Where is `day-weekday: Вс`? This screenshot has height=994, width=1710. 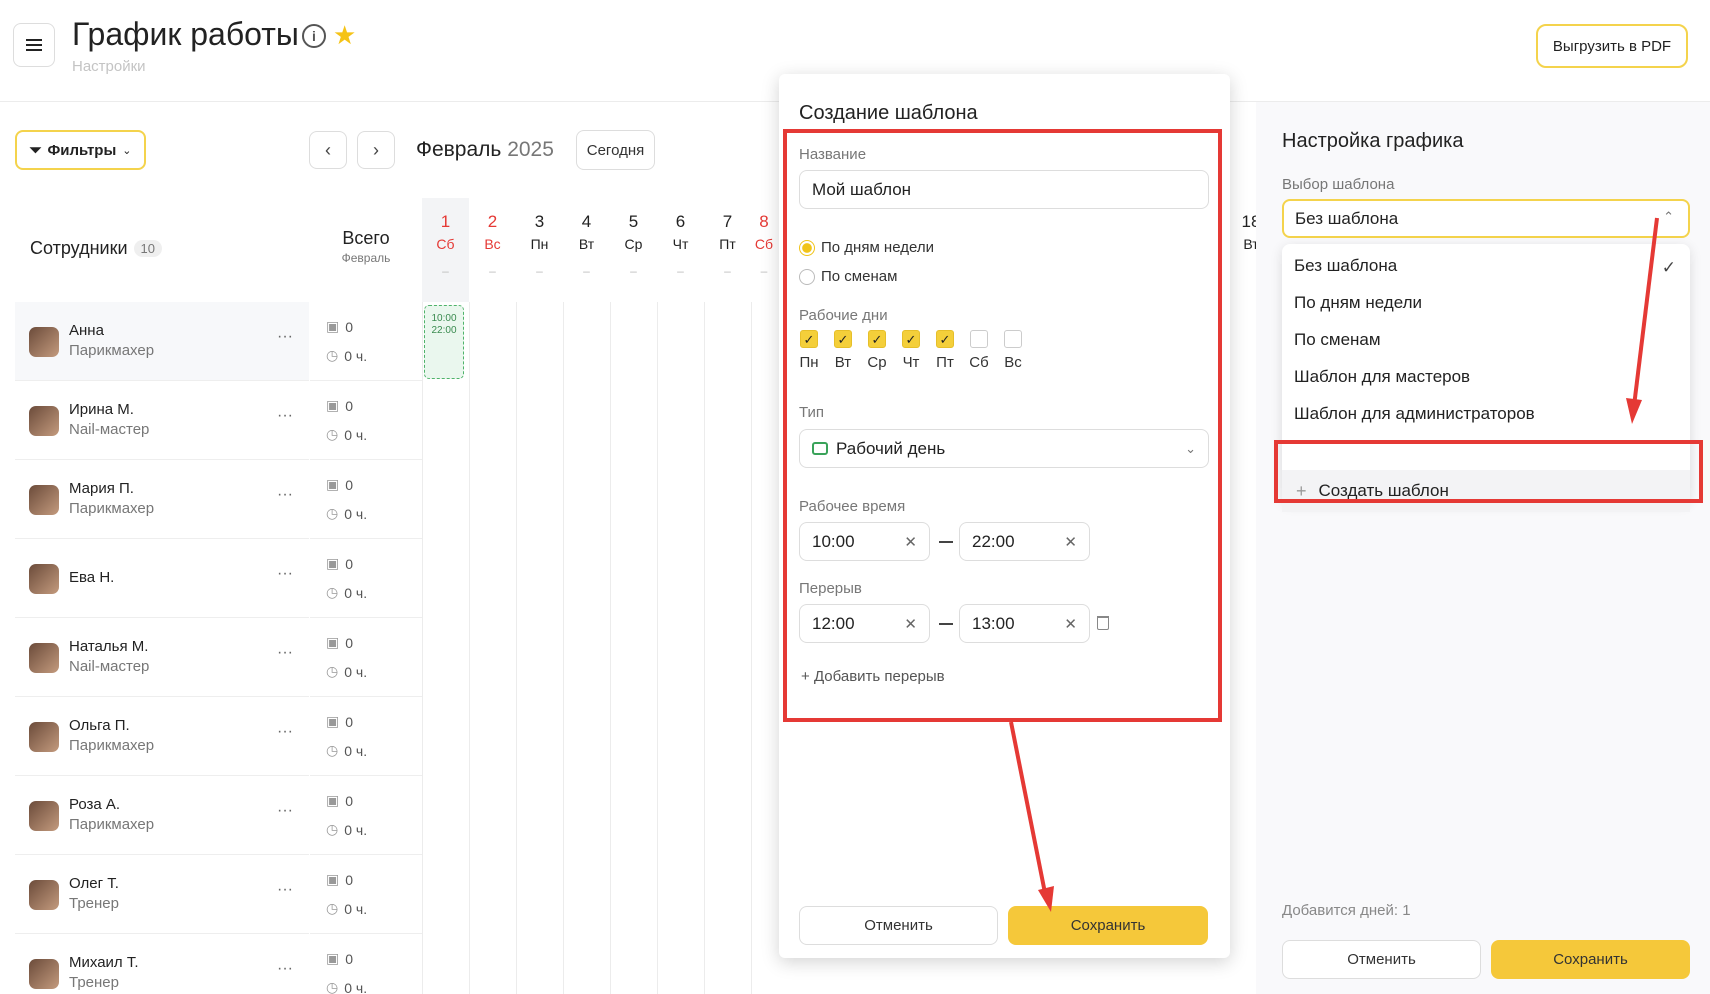 day-weekday: Вс is located at coordinates (492, 244).